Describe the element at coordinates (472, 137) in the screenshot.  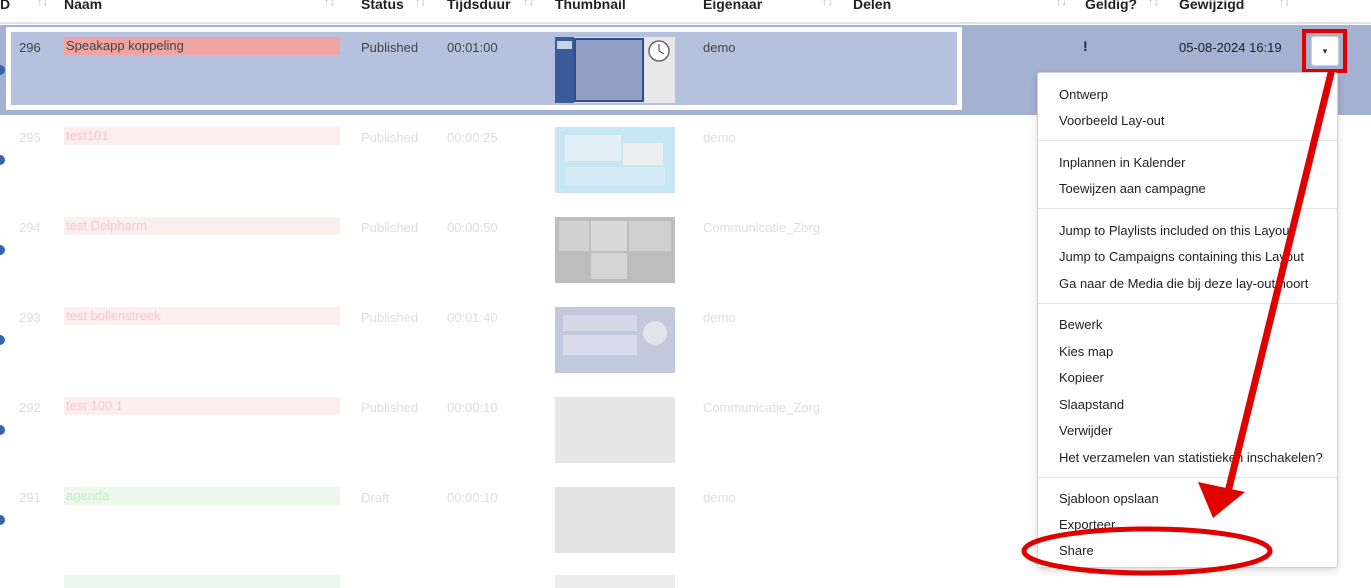
I see `row-duration: 00:00:25` at that location.